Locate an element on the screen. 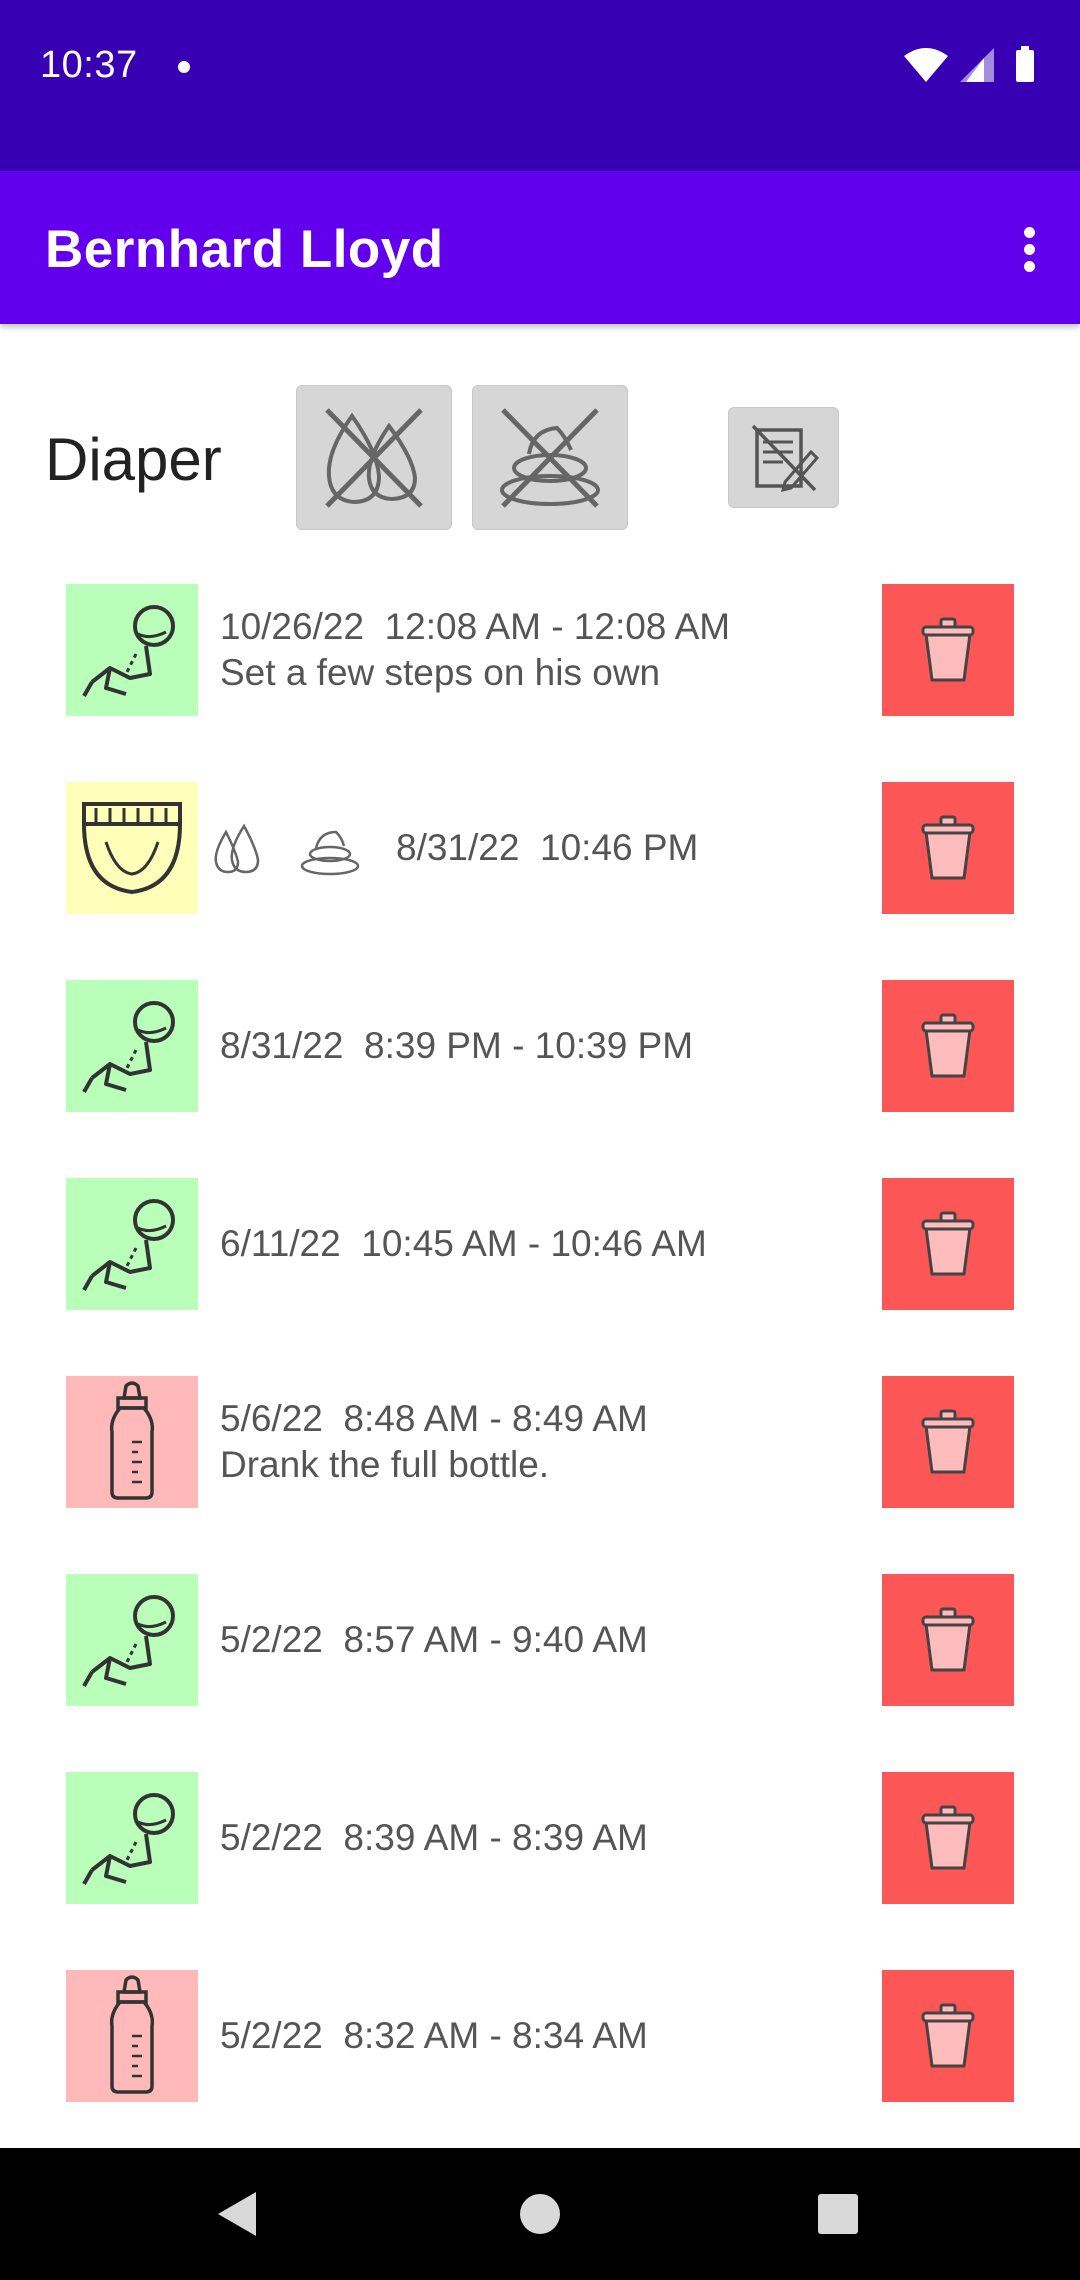 This screenshot has height=2280, width=1080. poop-crossed-icon is located at coordinates (550, 458).